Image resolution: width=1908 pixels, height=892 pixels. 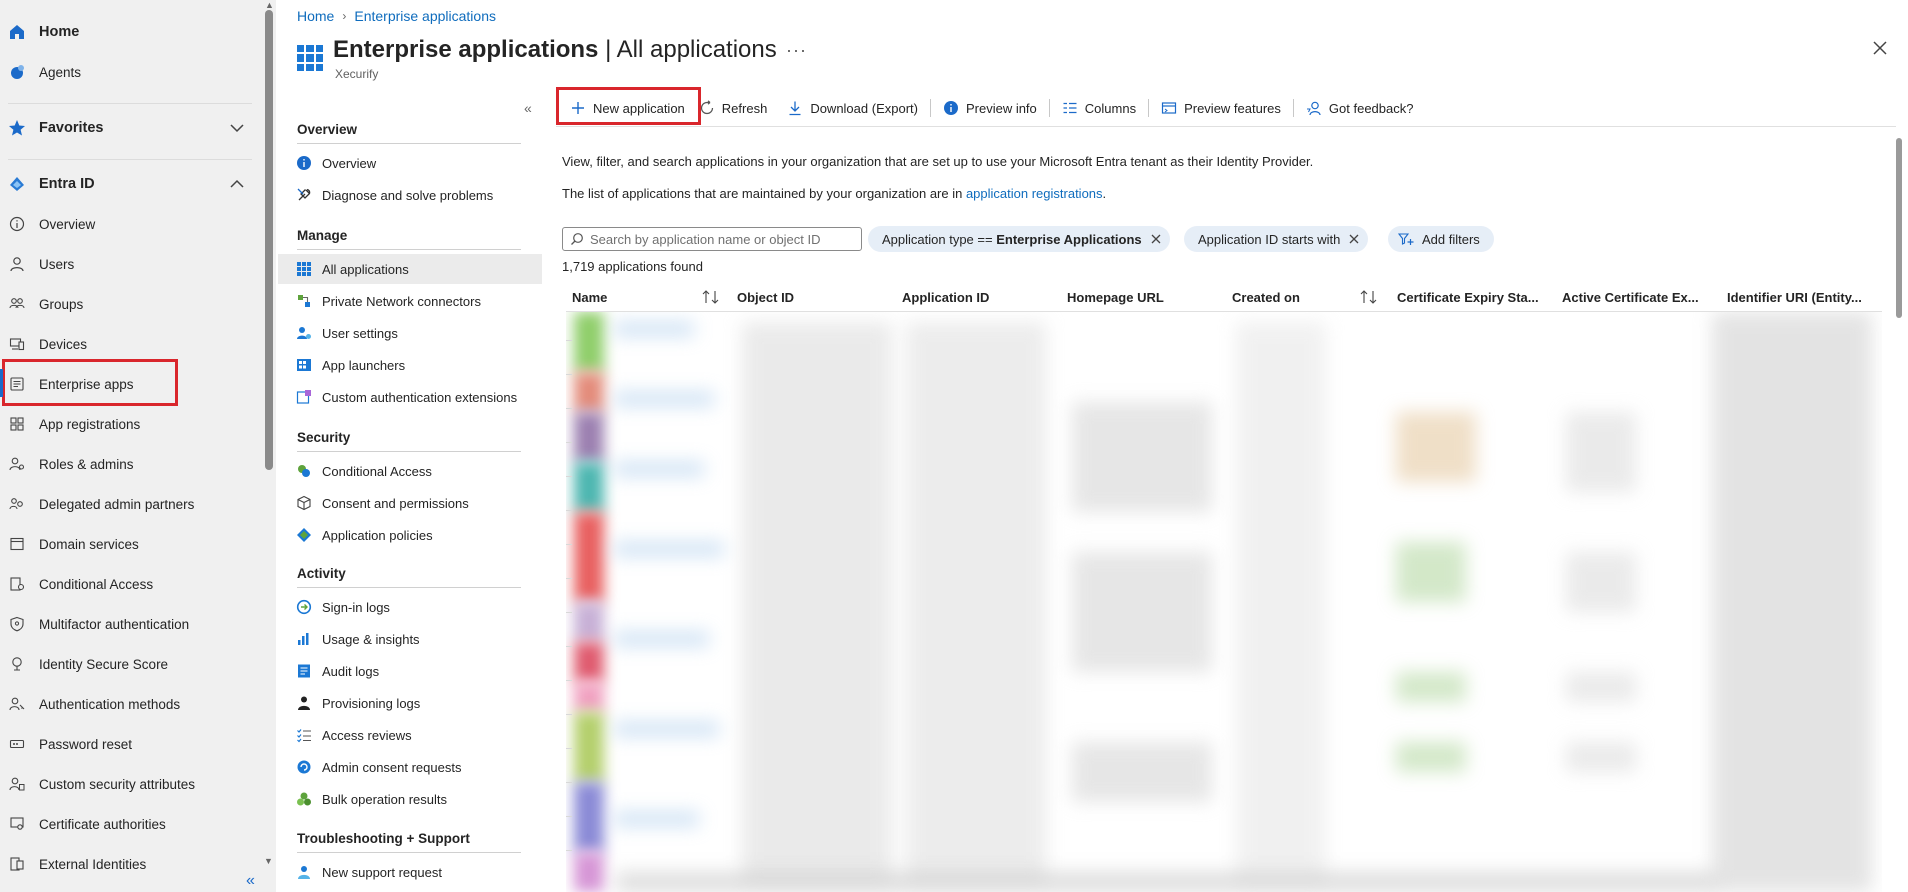 What do you see at coordinates (666, 729) in the screenshot?
I see `blurred-text` at bounding box center [666, 729].